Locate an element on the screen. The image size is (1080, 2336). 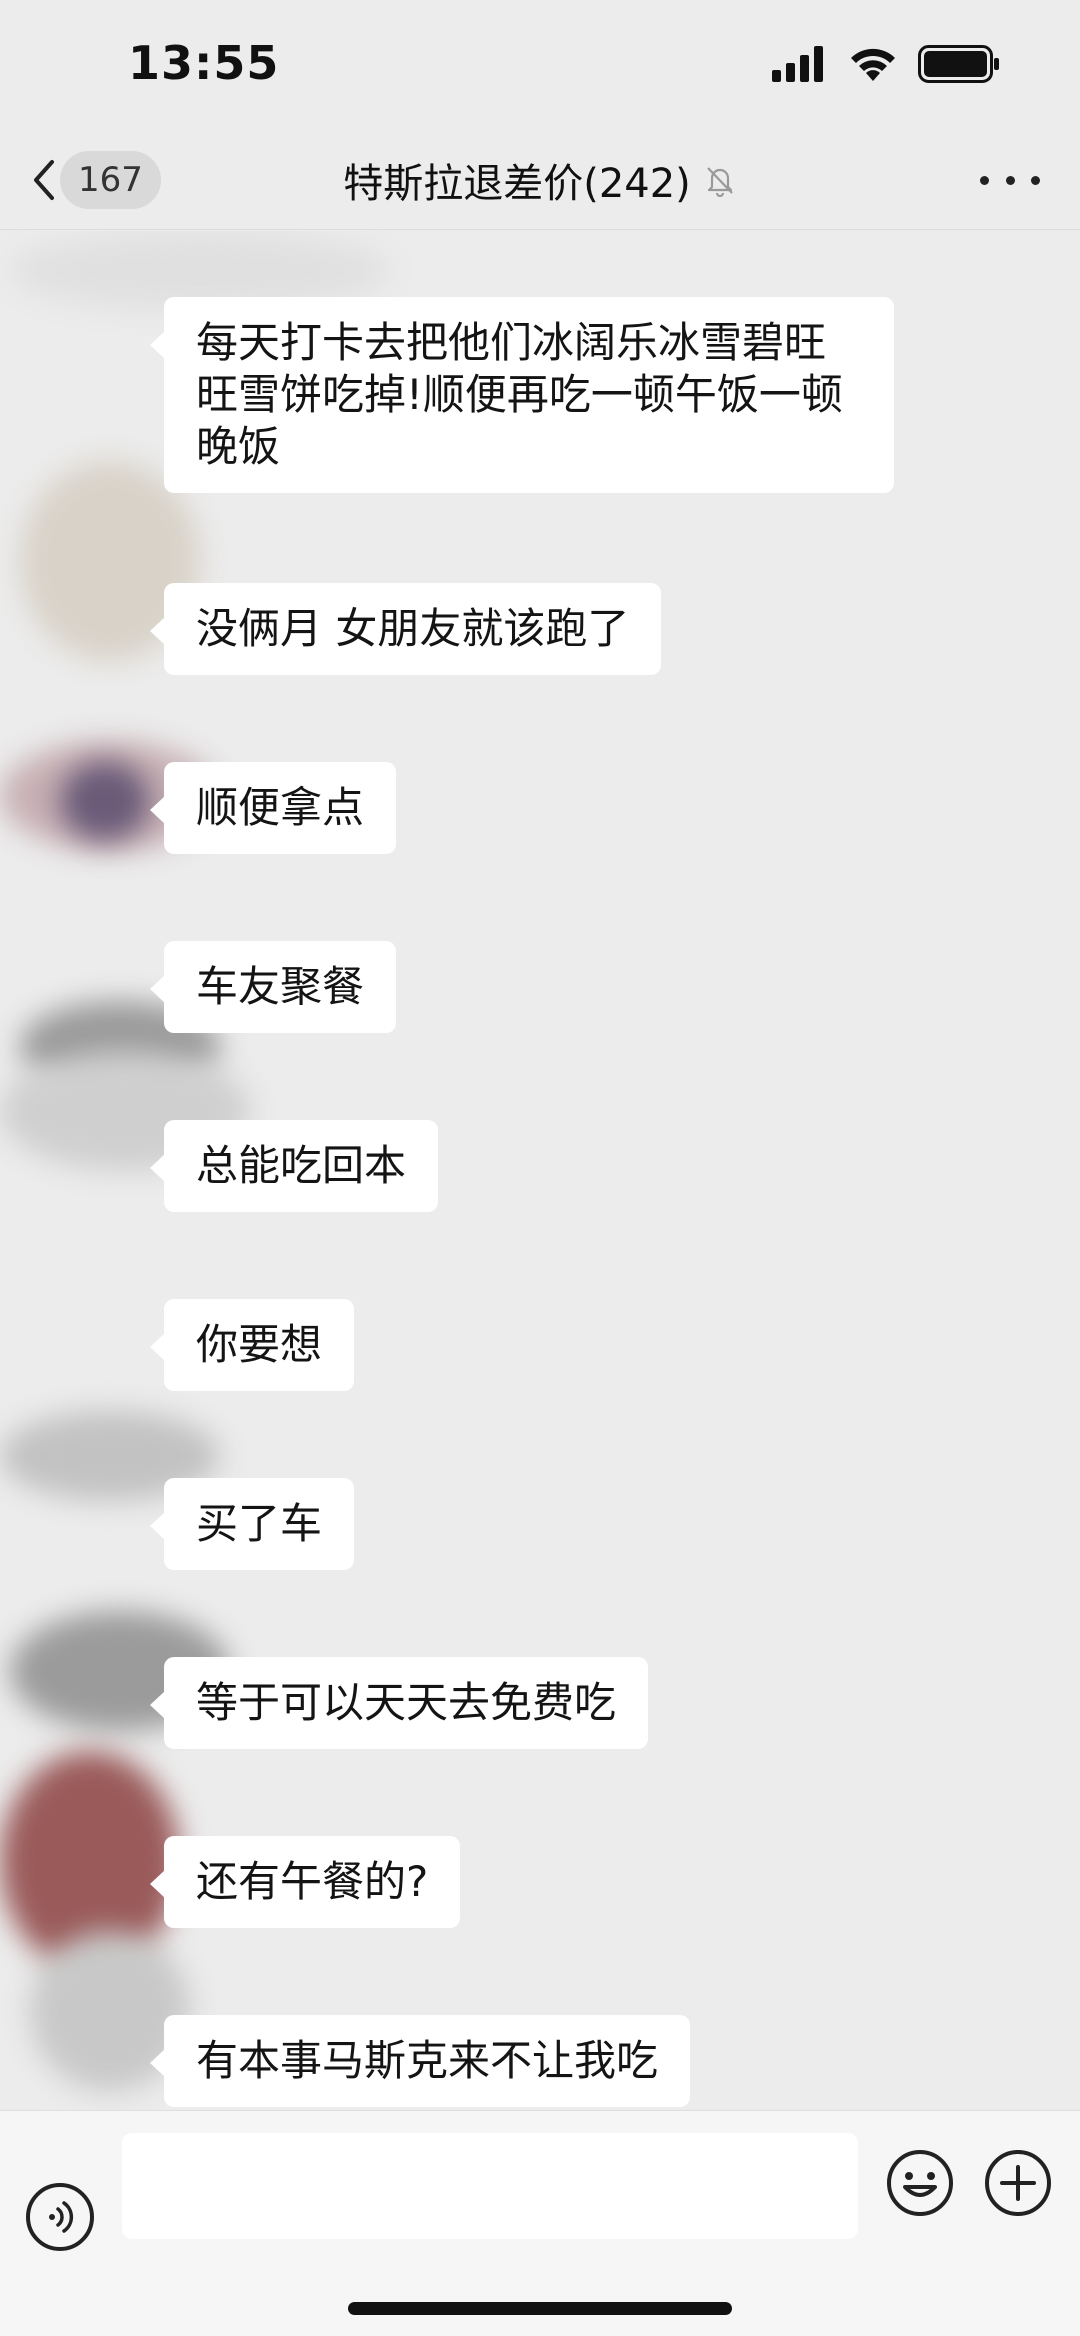
message-bubble: 每天打卡去把他们冰阔乐冰雪碧旺 旺雪饼吃掉!顺便再吃一顿午饭一顿 晚饭 is located at coordinates (522, 395).